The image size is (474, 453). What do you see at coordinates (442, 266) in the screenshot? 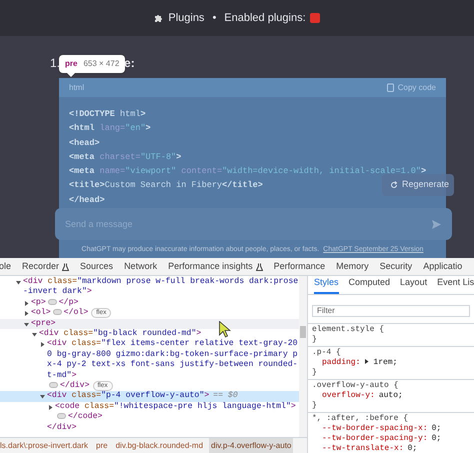
I see `devtools-tab: Applicatio` at bounding box center [442, 266].